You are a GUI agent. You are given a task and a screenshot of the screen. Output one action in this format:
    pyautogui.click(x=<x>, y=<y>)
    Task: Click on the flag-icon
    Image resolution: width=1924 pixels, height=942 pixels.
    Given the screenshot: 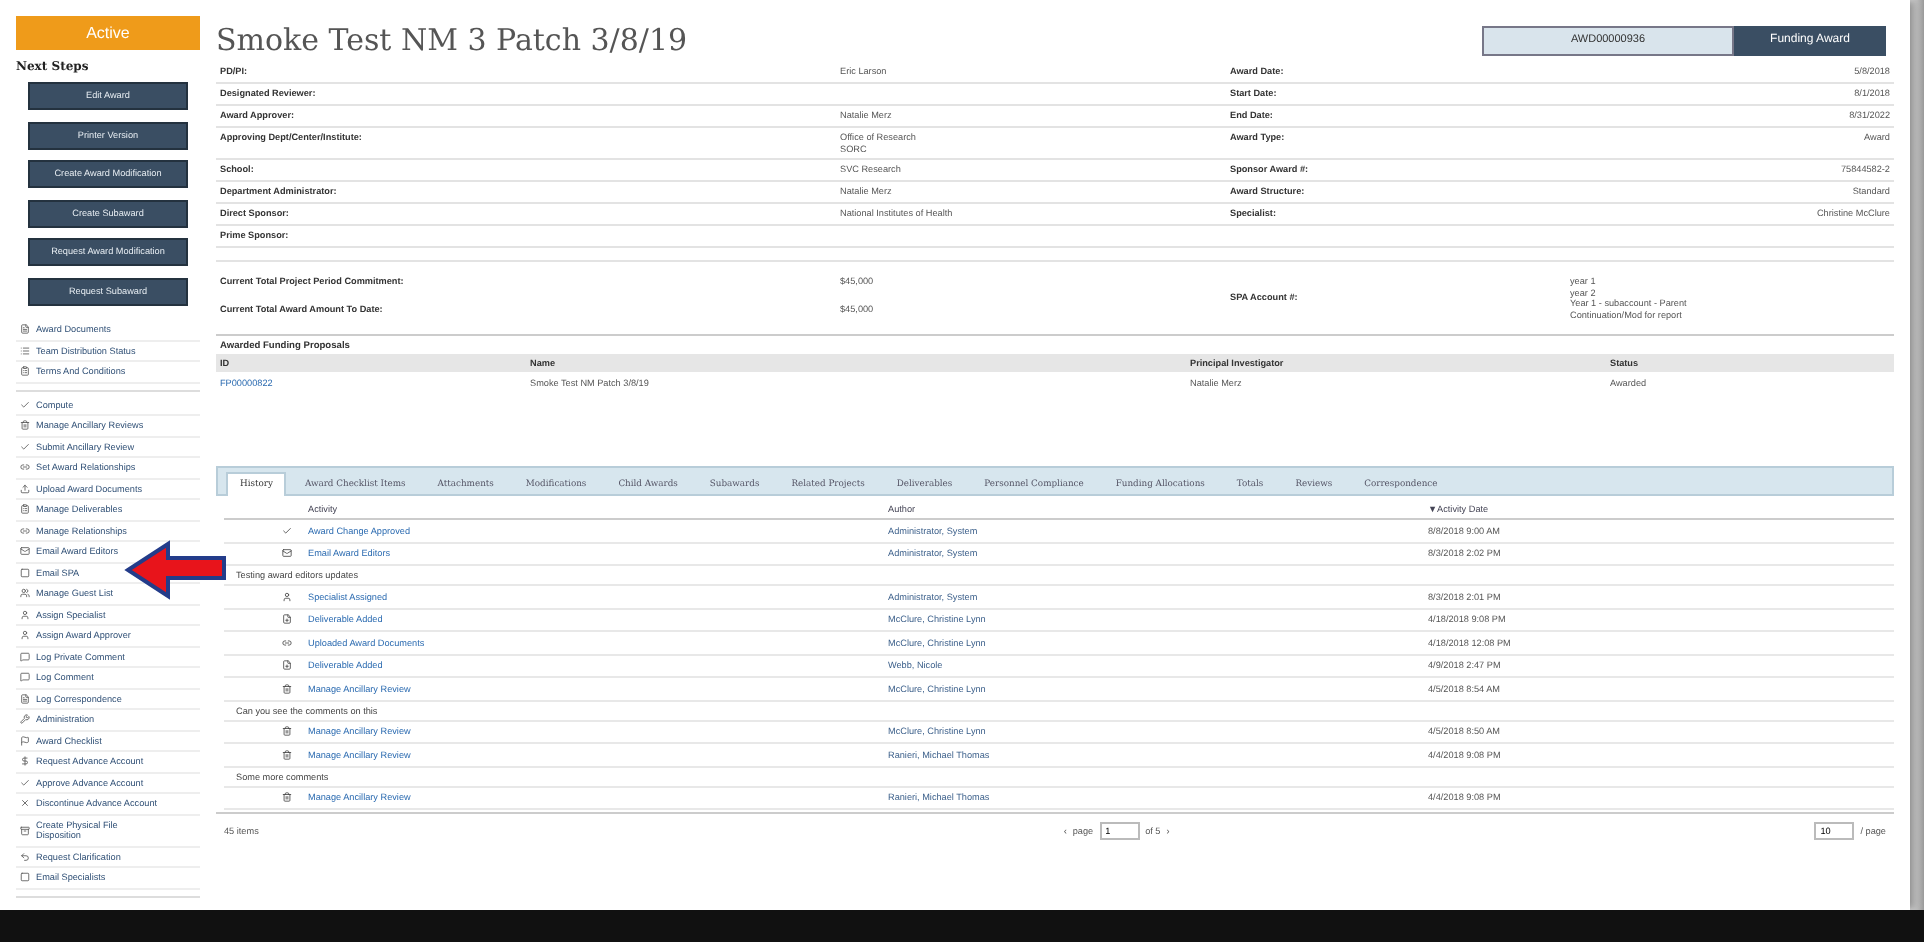 What is the action you would take?
    pyautogui.click(x=25, y=740)
    